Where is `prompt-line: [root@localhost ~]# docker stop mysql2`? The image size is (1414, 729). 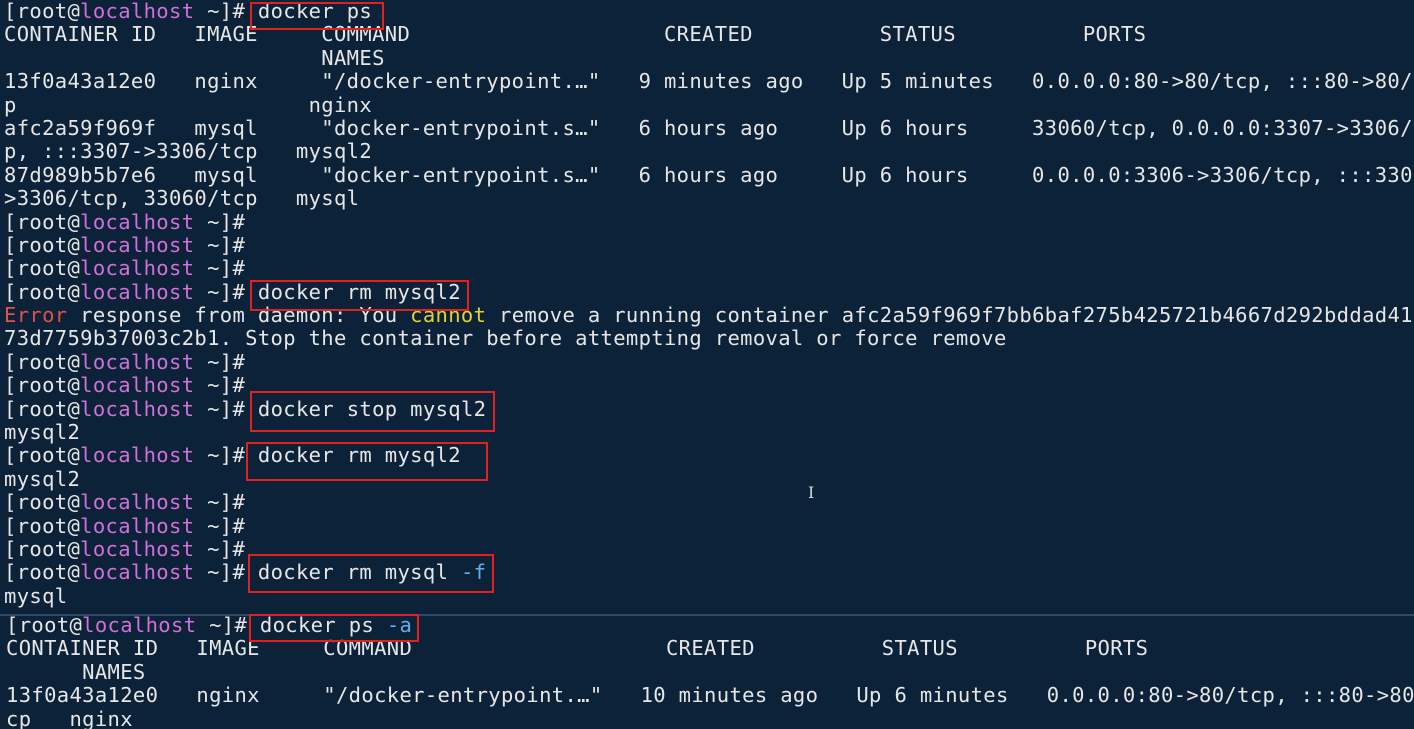
prompt-line: [root@localhost ~]# docker stop mysql2 is located at coordinates (245, 408).